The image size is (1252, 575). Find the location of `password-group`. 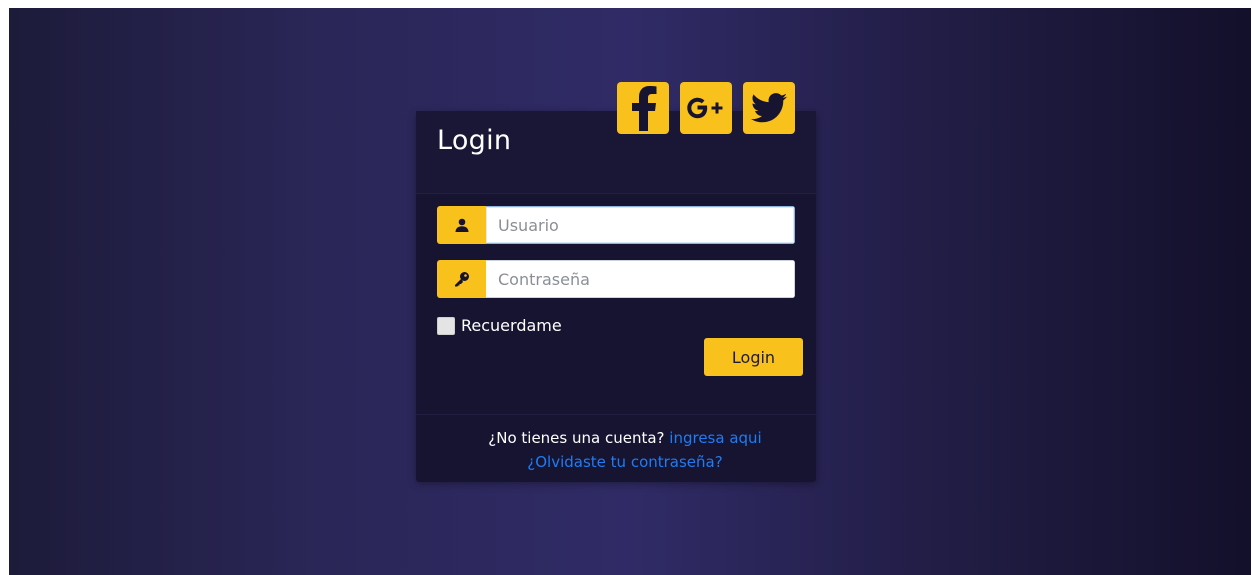

password-group is located at coordinates (616, 279).